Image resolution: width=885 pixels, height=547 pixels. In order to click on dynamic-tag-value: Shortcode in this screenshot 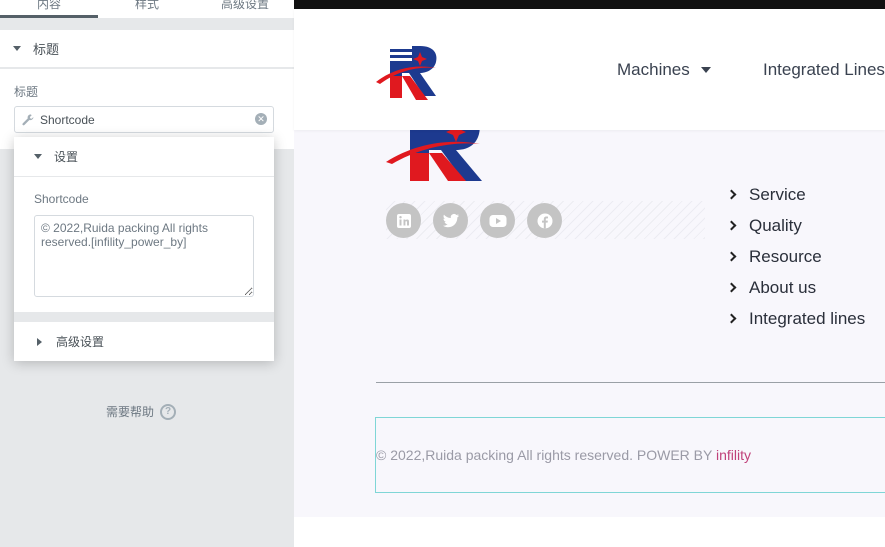, I will do `click(67, 119)`.